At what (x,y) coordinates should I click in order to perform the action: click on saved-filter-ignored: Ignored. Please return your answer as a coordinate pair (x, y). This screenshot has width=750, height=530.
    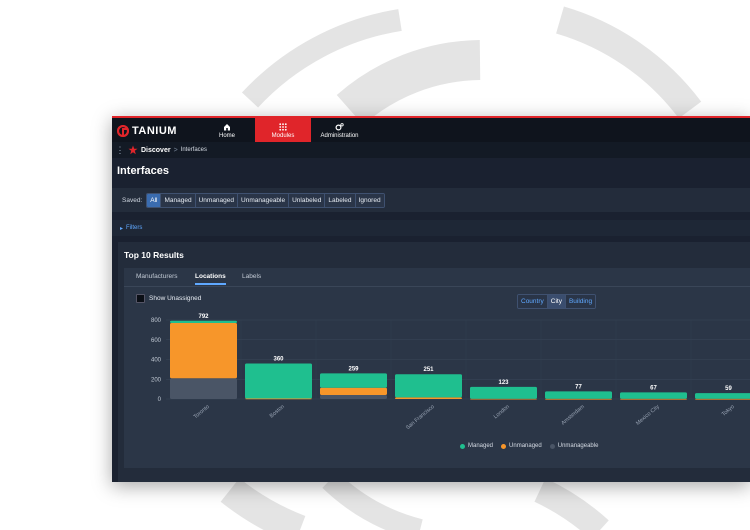
    Looking at the image, I should click on (369, 200).